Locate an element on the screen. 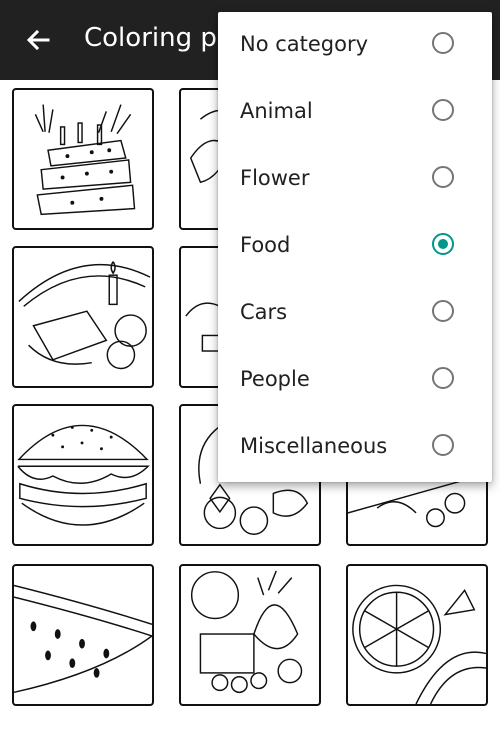 Image resolution: width=500 pixels, height=755 pixels. back-arrow-icon is located at coordinates (38, 40).